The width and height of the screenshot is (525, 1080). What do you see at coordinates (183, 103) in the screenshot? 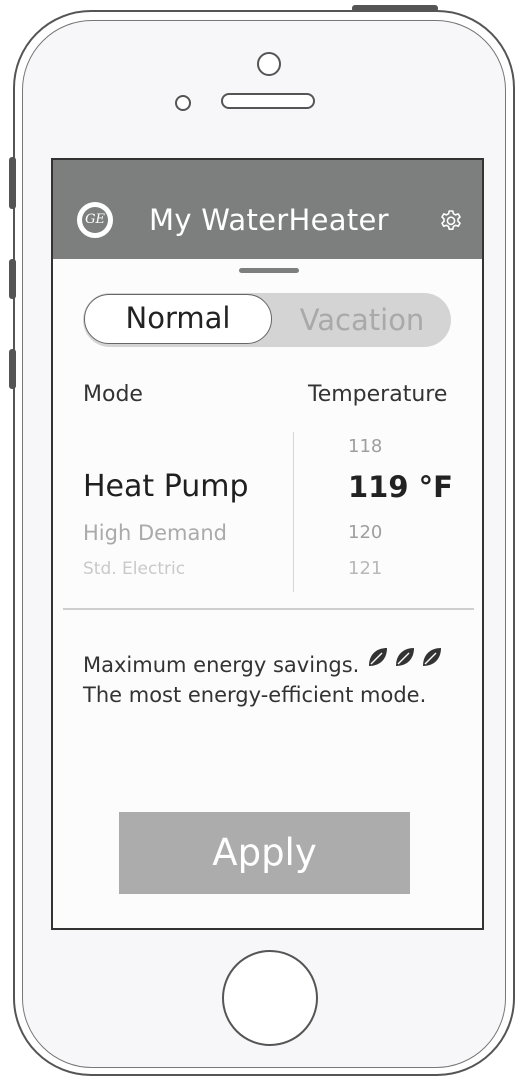
I see `proximity-sensor` at bounding box center [183, 103].